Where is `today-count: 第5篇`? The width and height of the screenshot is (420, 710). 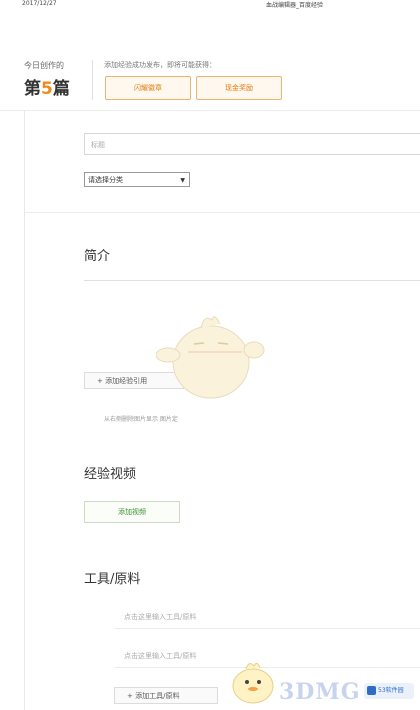
today-count: 第5篇 is located at coordinates (47, 86).